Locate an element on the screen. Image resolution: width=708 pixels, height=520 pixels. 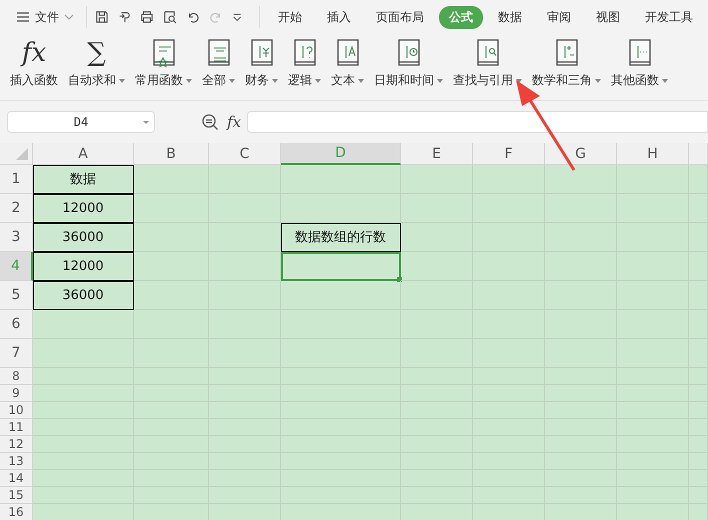
row-header: 2 is located at coordinates (16, 208).